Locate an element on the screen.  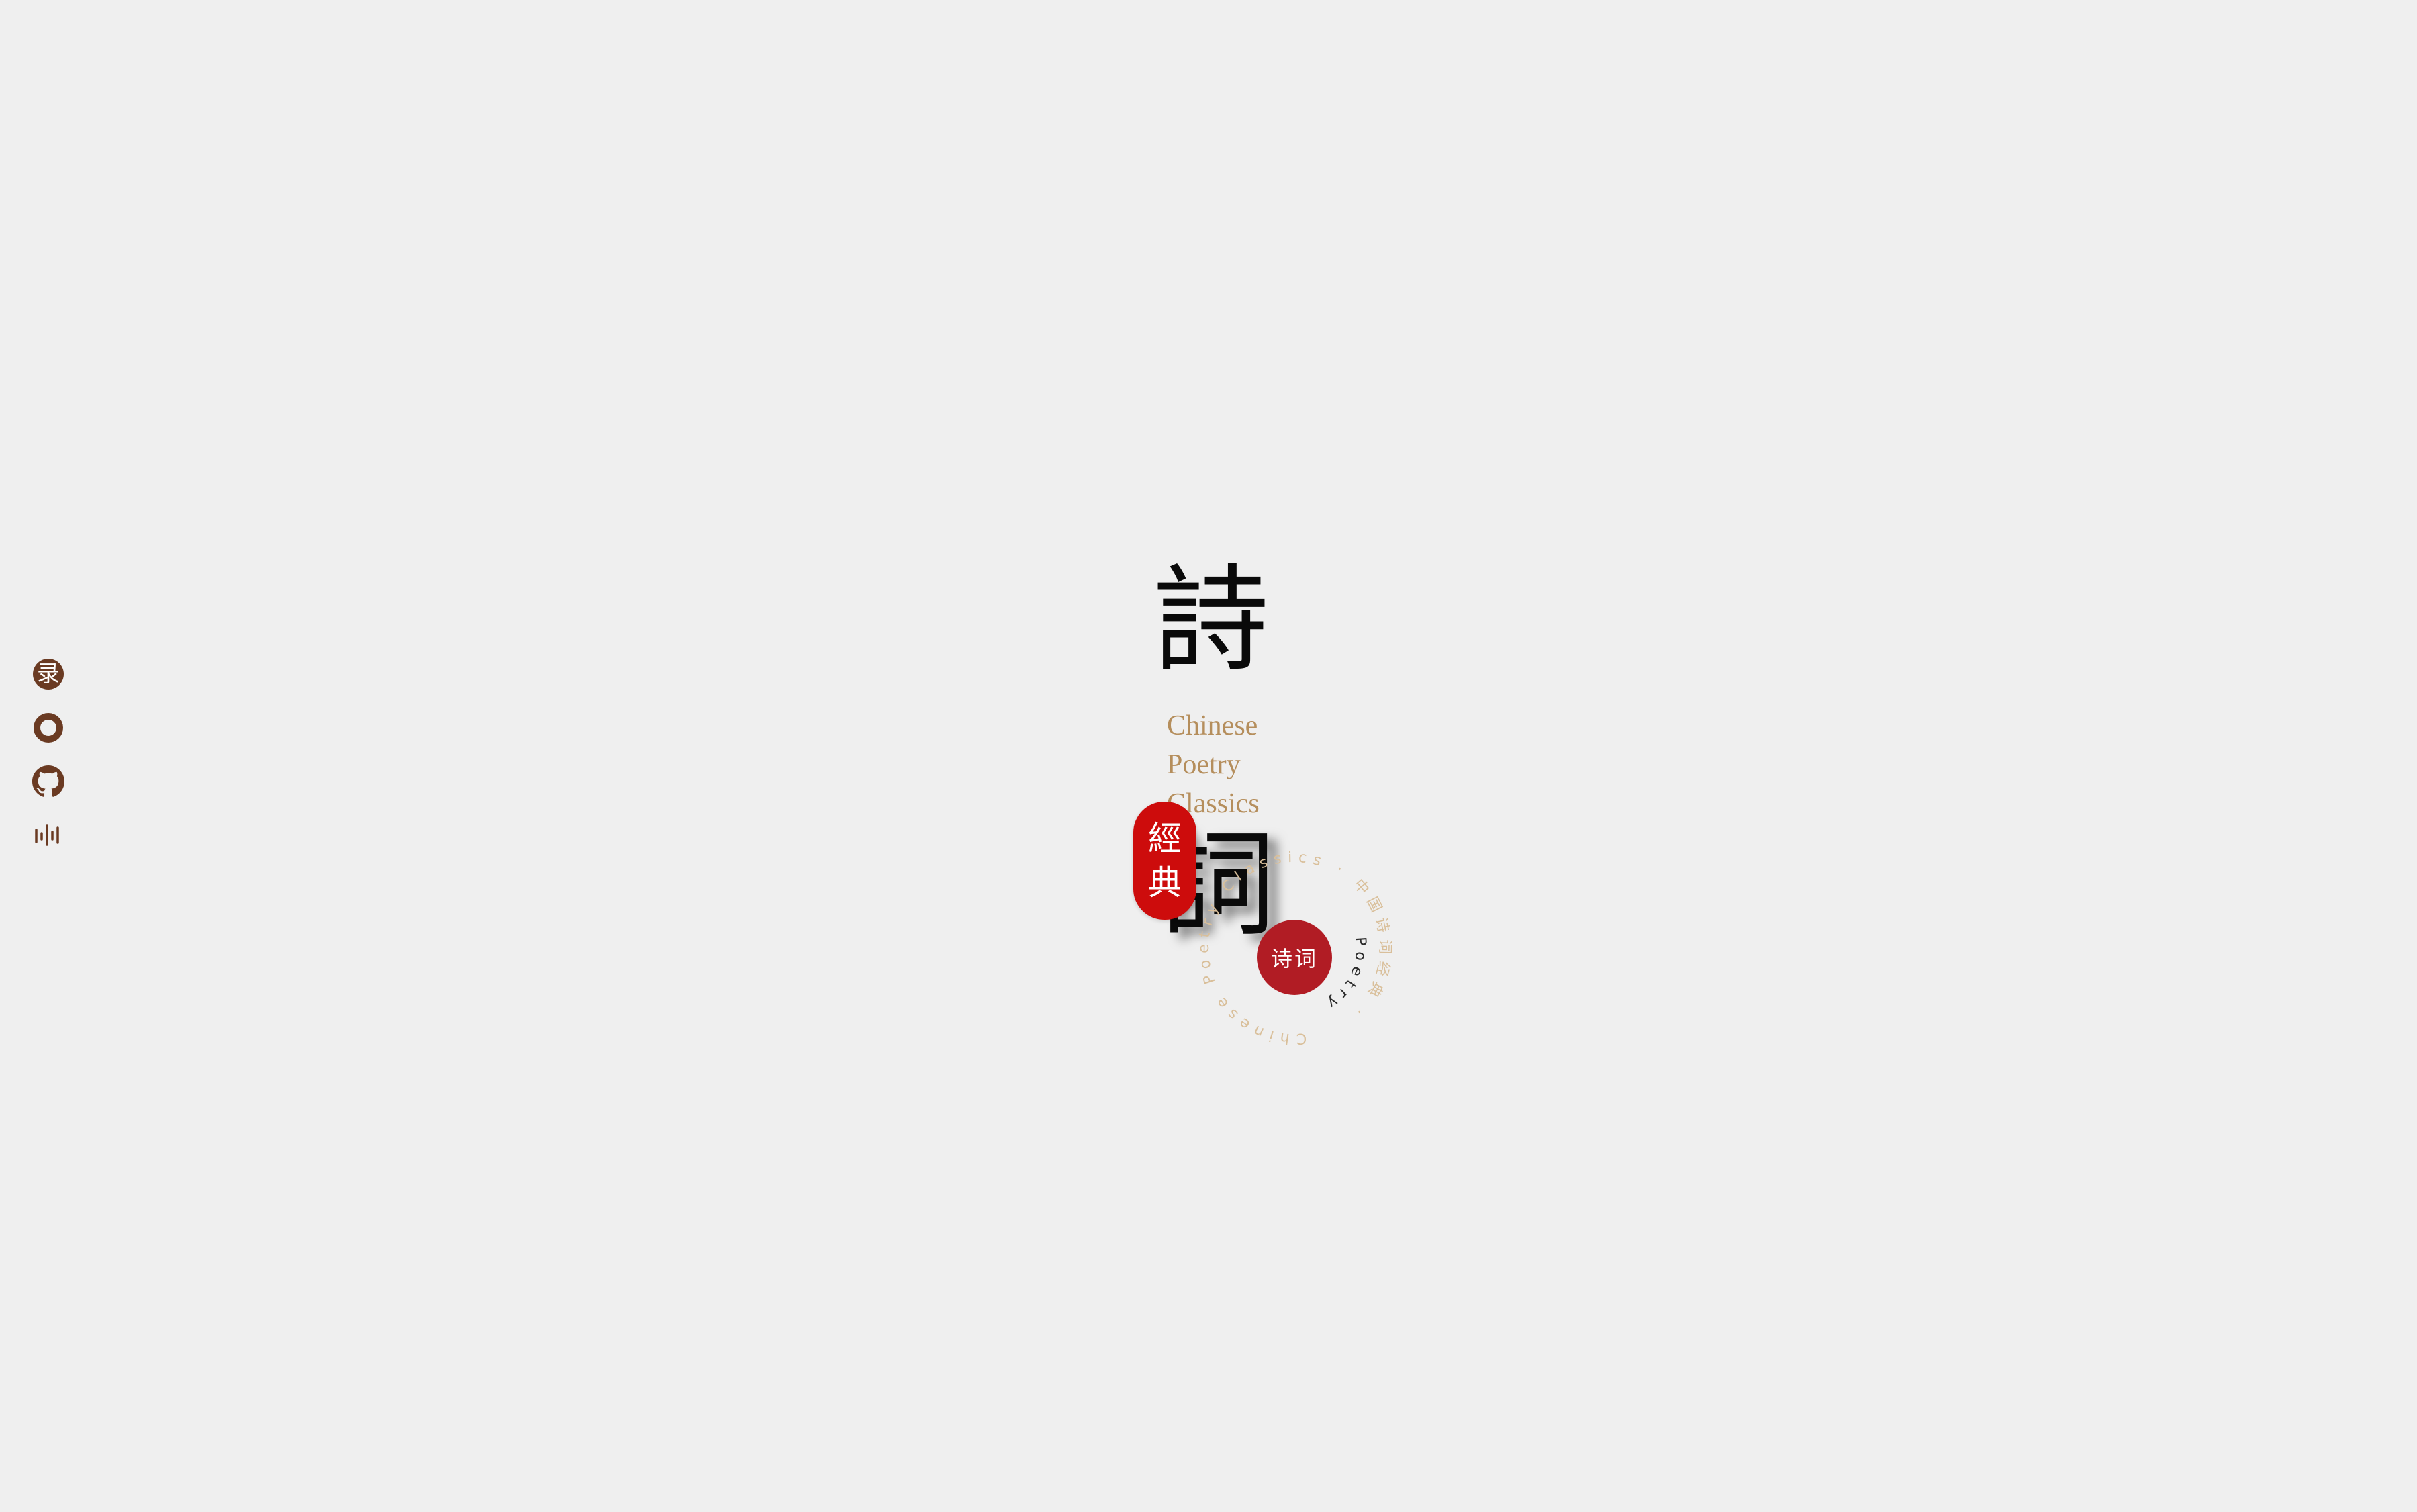
lu-seal-icon: 录 is located at coordinates (49, 674).